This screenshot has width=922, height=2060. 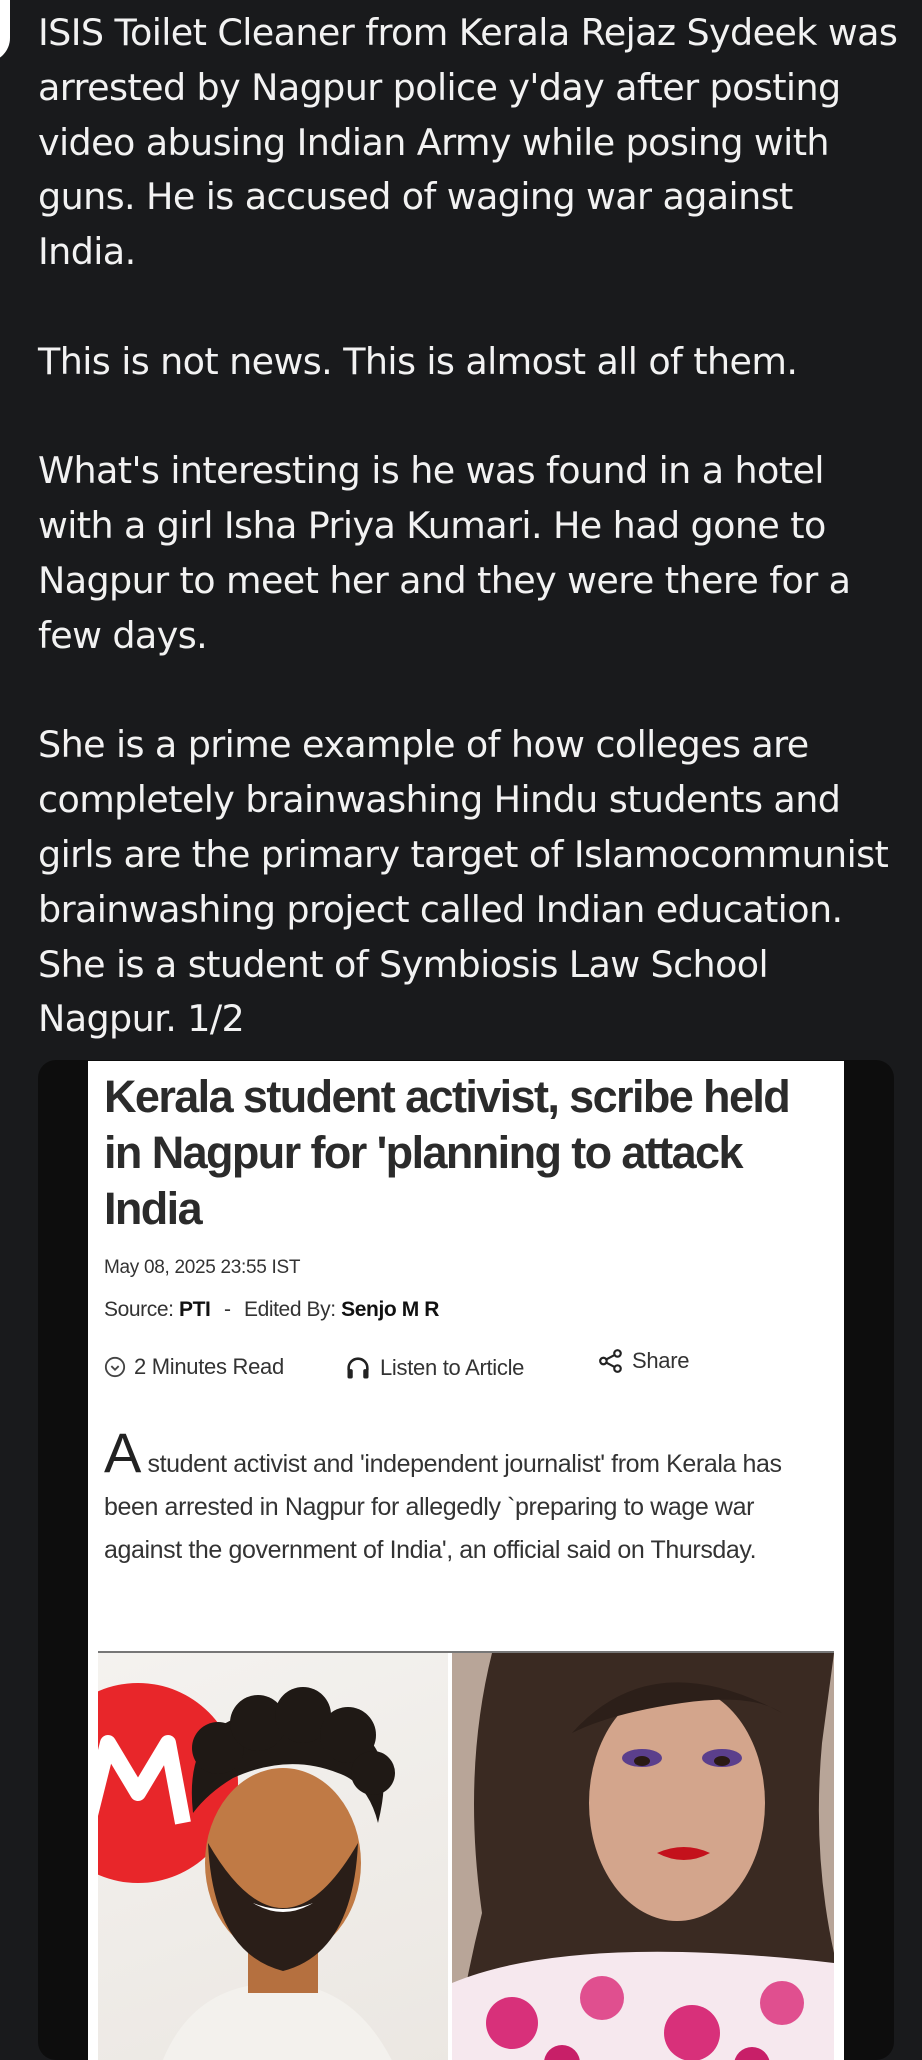 What do you see at coordinates (202, 1267) in the screenshot?
I see `article-date: May 08, 2025 23:55 IST` at bounding box center [202, 1267].